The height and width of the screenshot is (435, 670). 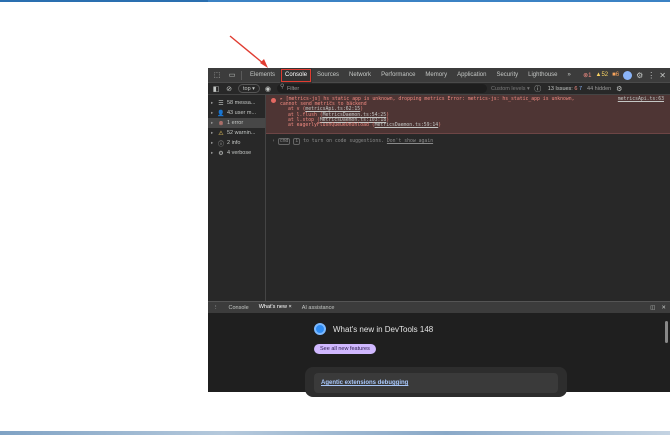 I want to click on ai-assistant-icon, so click(x=628, y=75).